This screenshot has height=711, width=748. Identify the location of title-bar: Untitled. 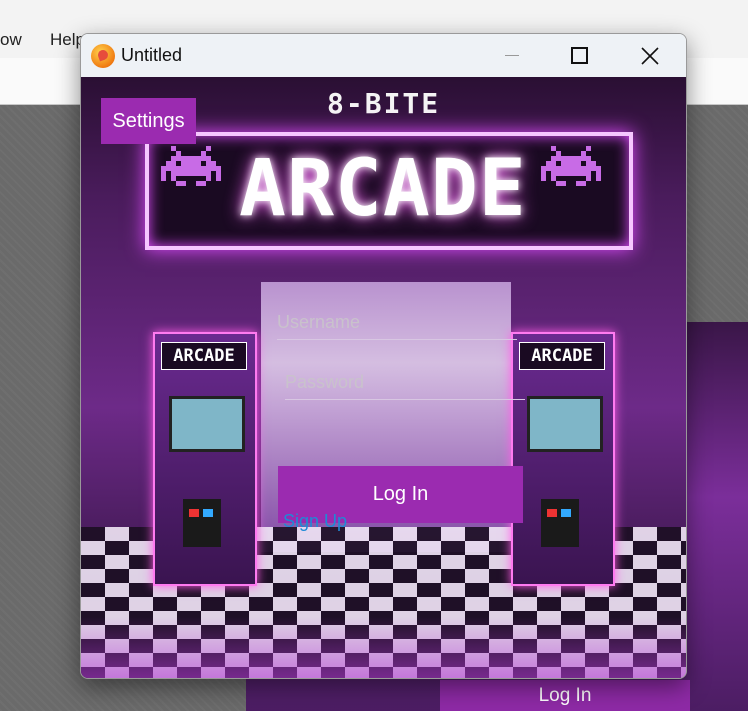
(383, 55).